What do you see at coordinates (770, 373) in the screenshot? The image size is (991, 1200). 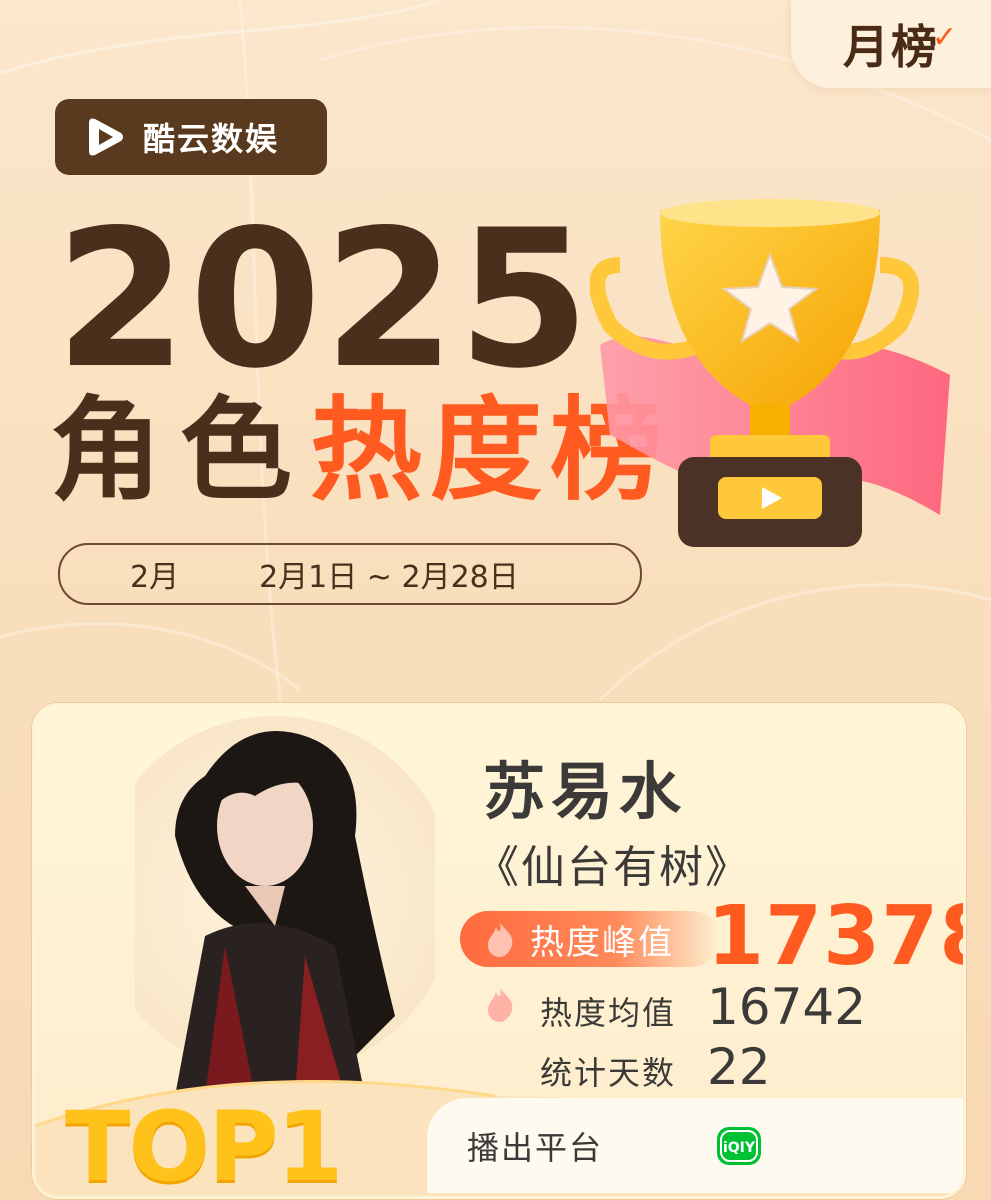 I see `trophy-icon` at bounding box center [770, 373].